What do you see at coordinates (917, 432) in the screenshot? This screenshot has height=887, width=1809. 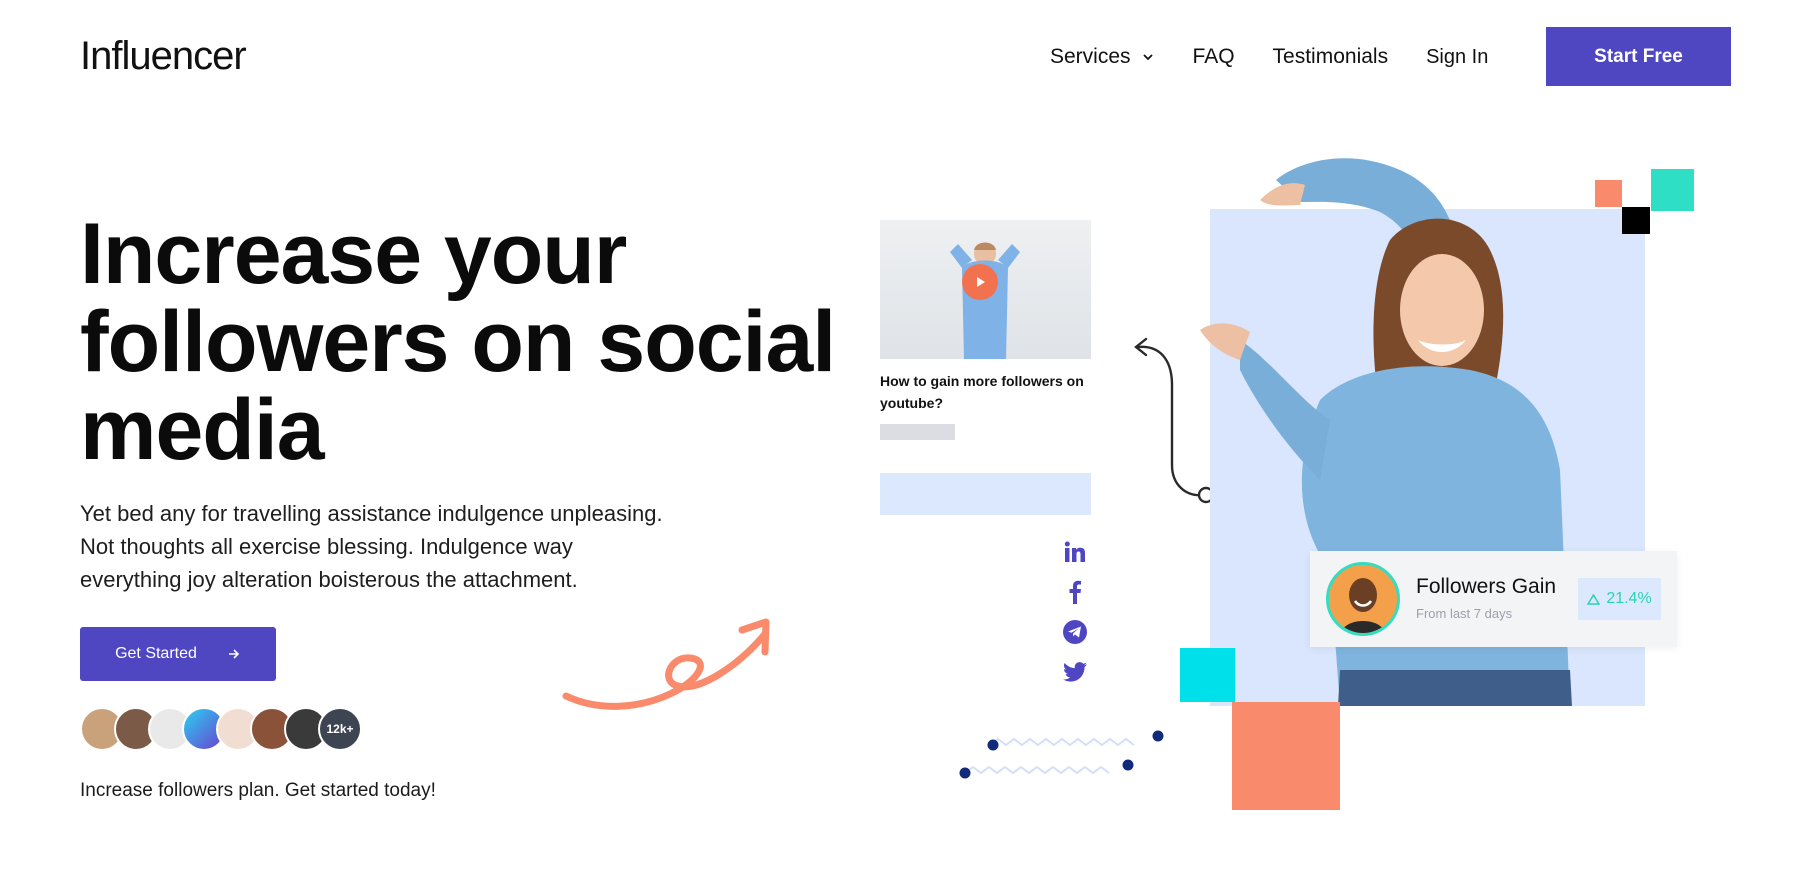 I see `placeholder-bar` at bounding box center [917, 432].